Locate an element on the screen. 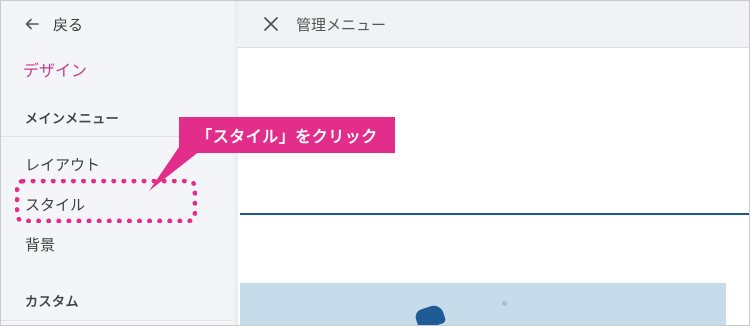 The image size is (750, 326). menu-item-style: スタイル is located at coordinates (55, 204).